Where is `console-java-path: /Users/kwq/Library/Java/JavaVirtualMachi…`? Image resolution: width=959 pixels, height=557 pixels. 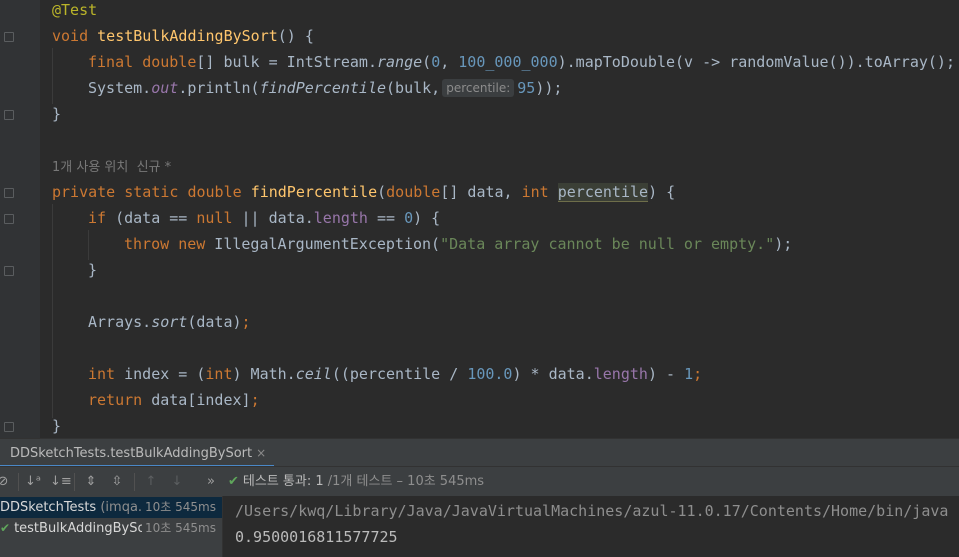
console-java-path: /Users/kwq/Library/Java/JavaVirtualMachi… is located at coordinates (597, 511).